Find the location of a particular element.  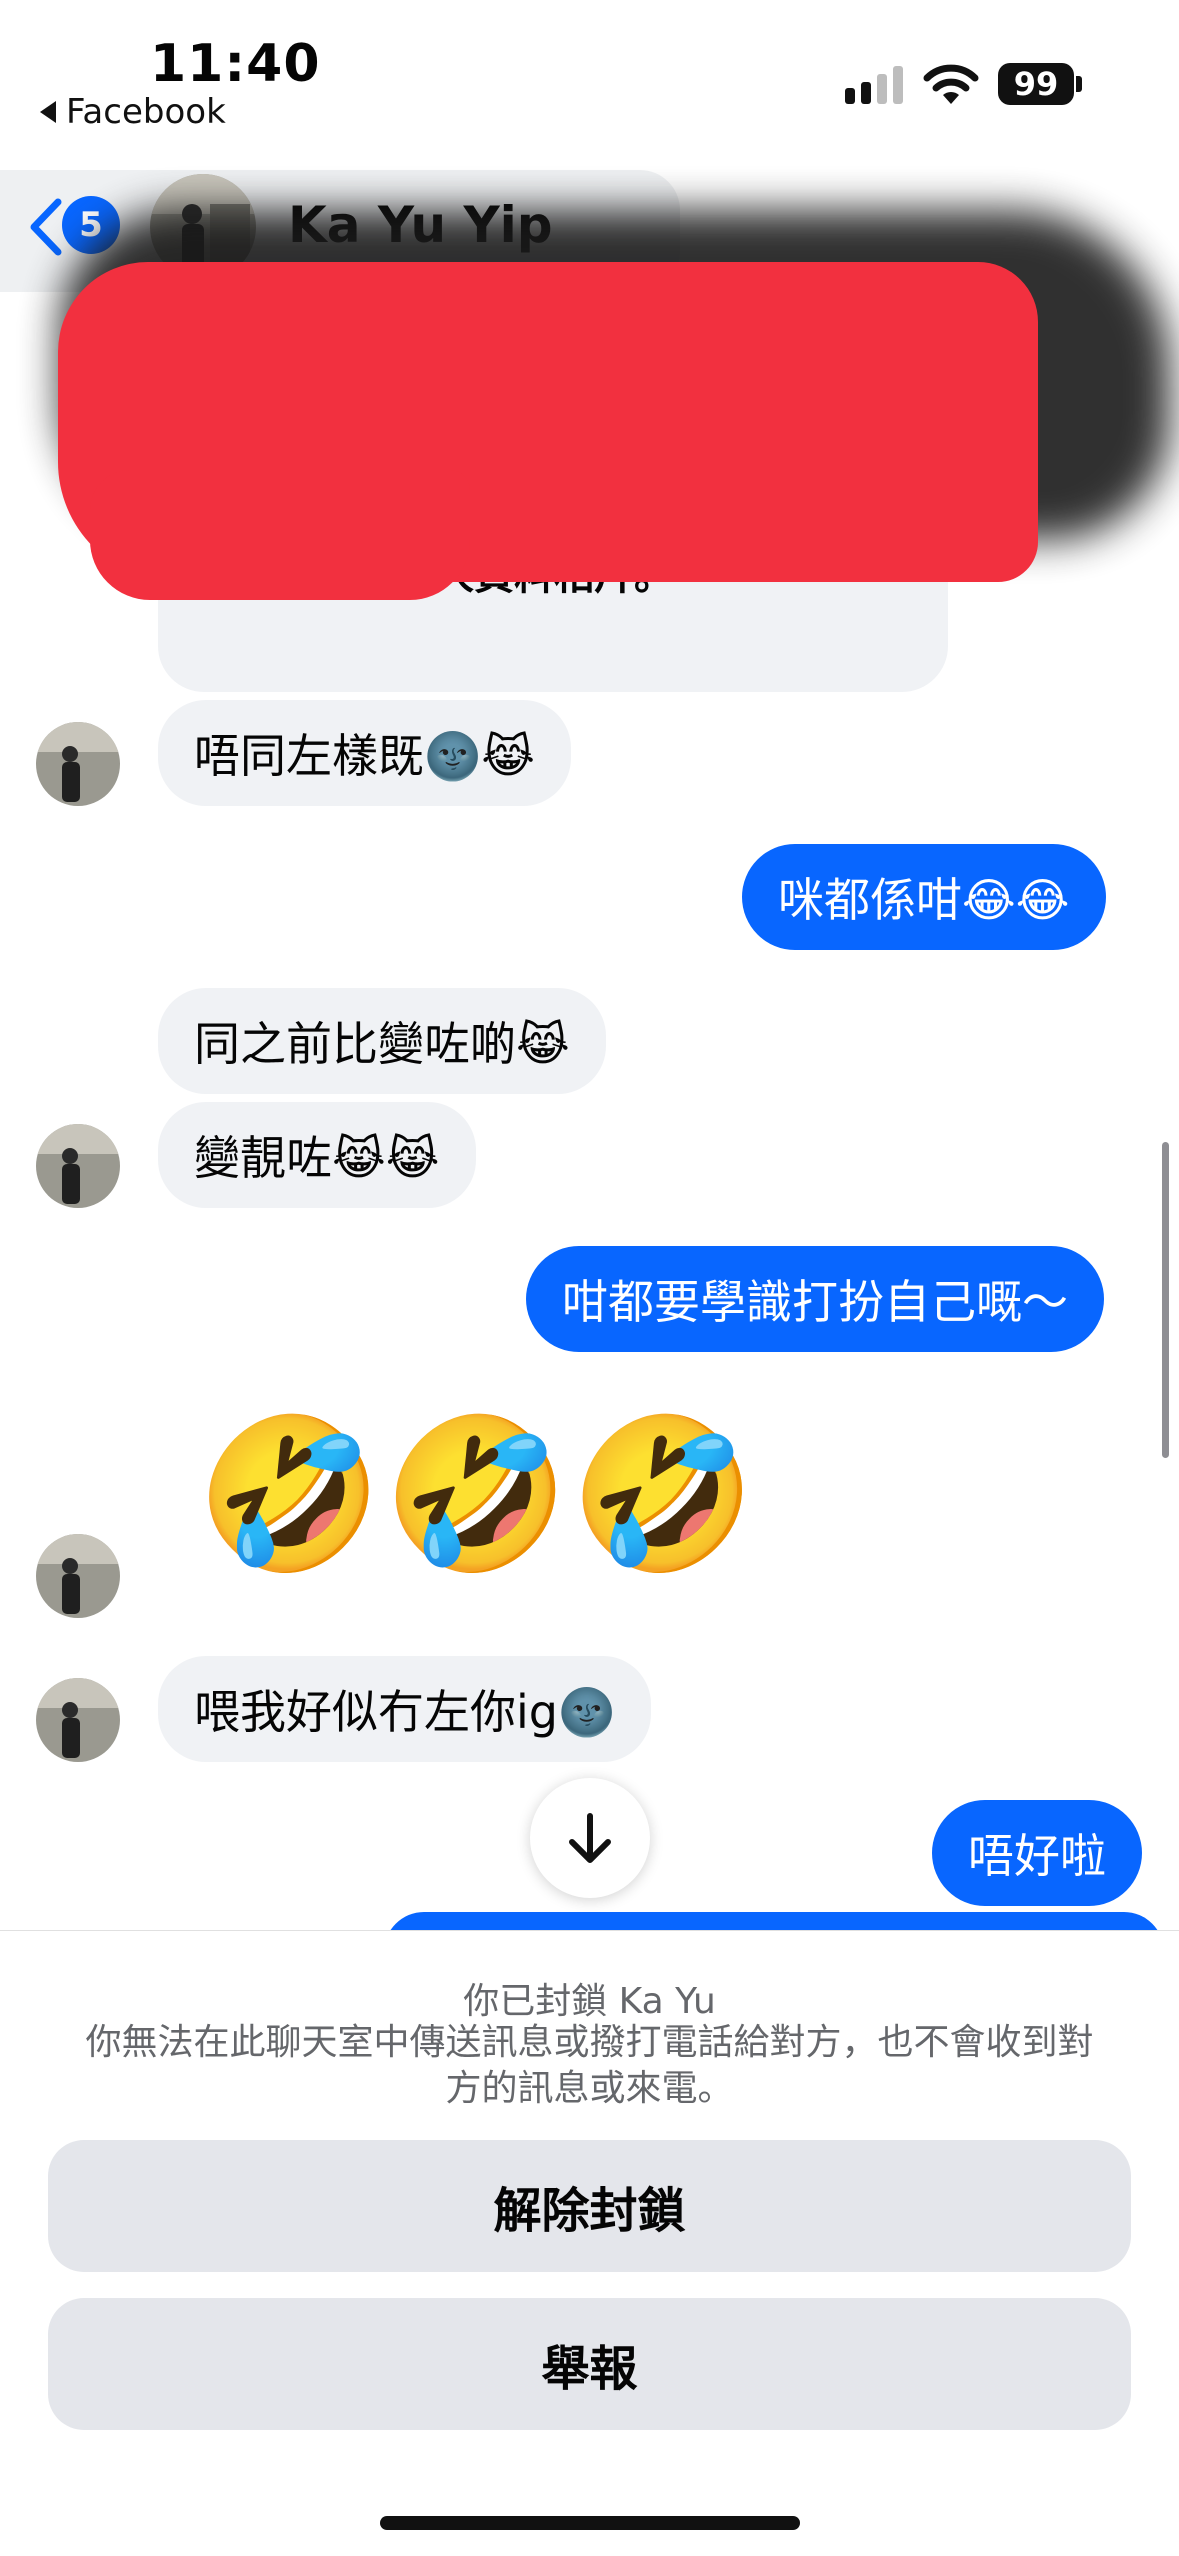

arrow-down-icon is located at coordinates (590, 1838).